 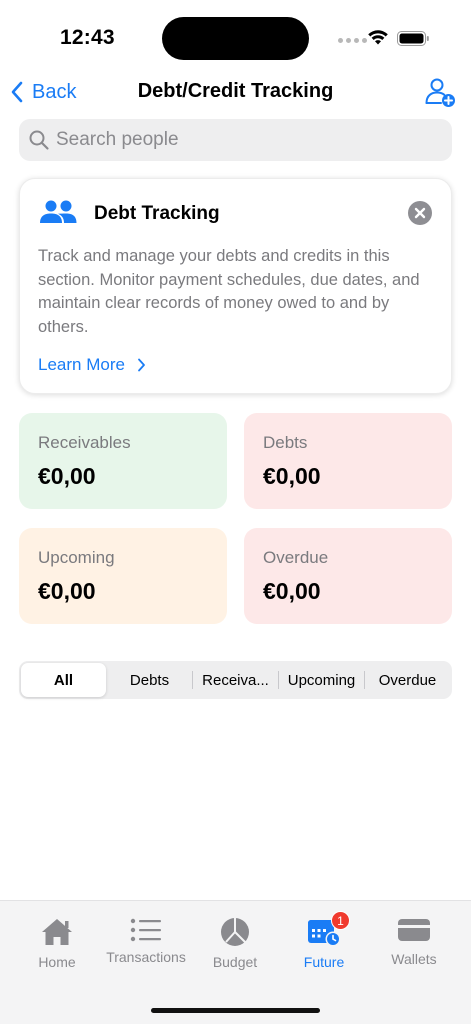 What do you see at coordinates (58, 211) in the screenshot?
I see `people-icon` at bounding box center [58, 211].